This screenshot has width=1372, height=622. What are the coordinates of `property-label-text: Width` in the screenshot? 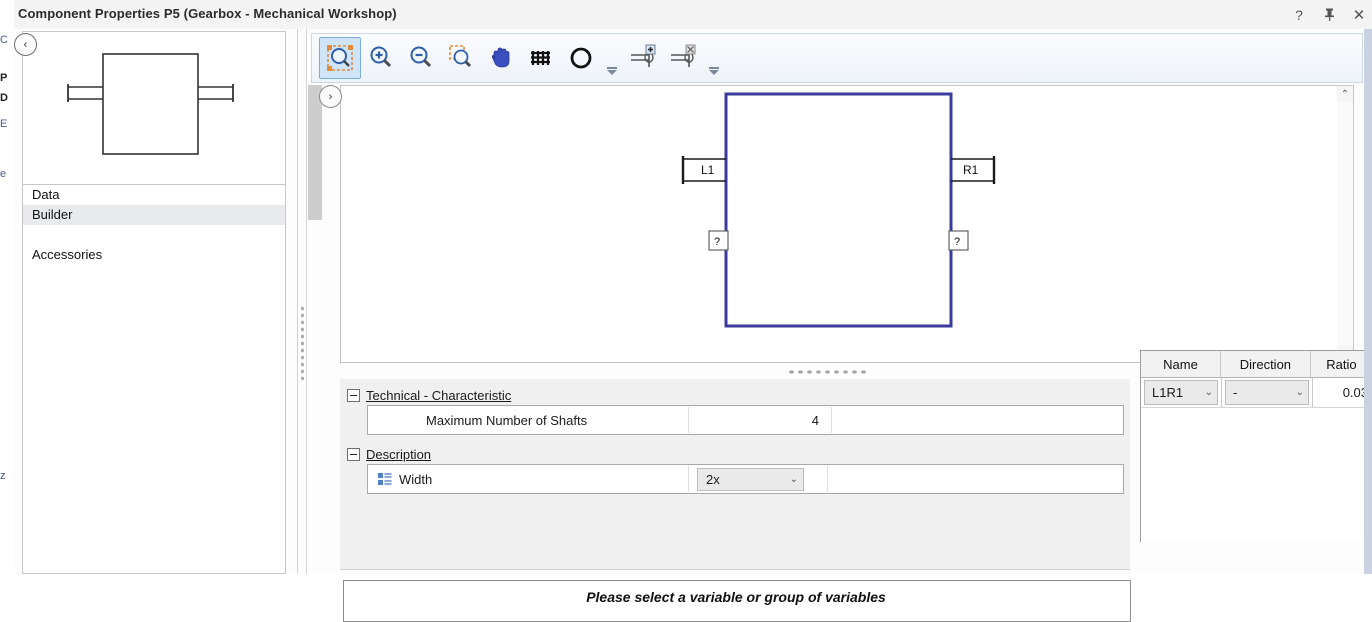 It's located at (416, 479).